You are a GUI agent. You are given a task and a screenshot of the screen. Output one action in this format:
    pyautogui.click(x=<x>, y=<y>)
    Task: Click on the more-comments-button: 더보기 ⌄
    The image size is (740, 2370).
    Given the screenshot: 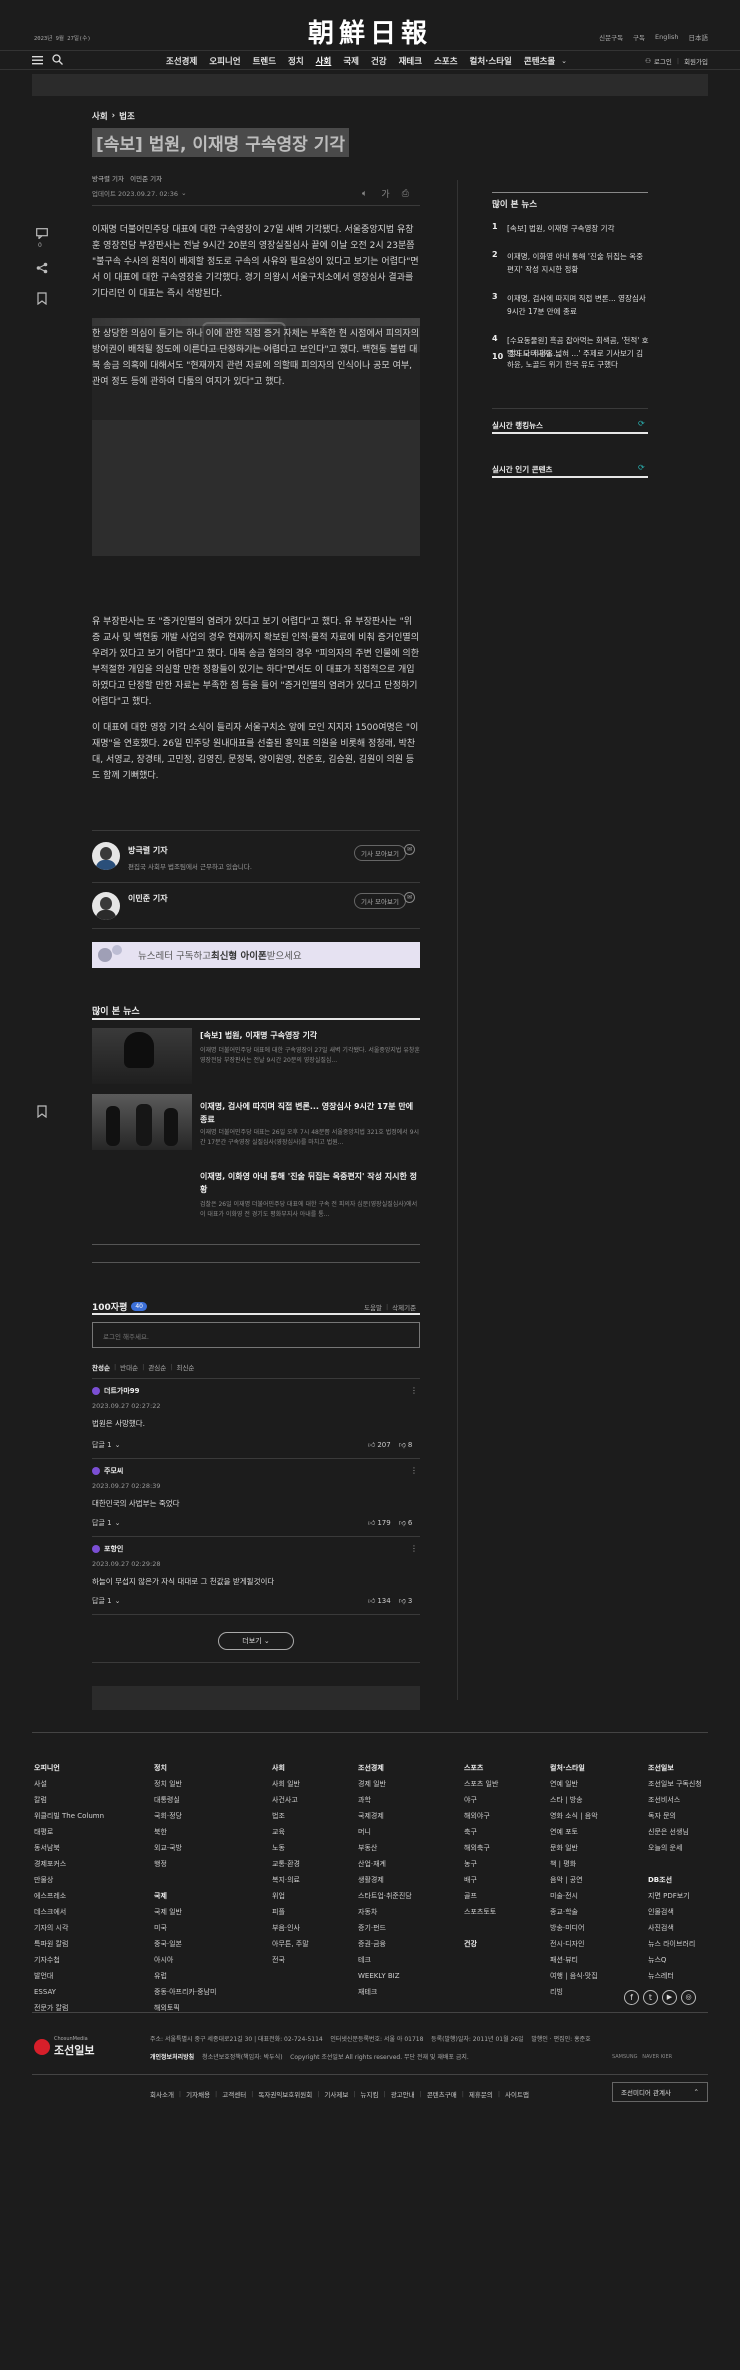 What is the action you would take?
    pyautogui.click(x=256, y=1641)
    